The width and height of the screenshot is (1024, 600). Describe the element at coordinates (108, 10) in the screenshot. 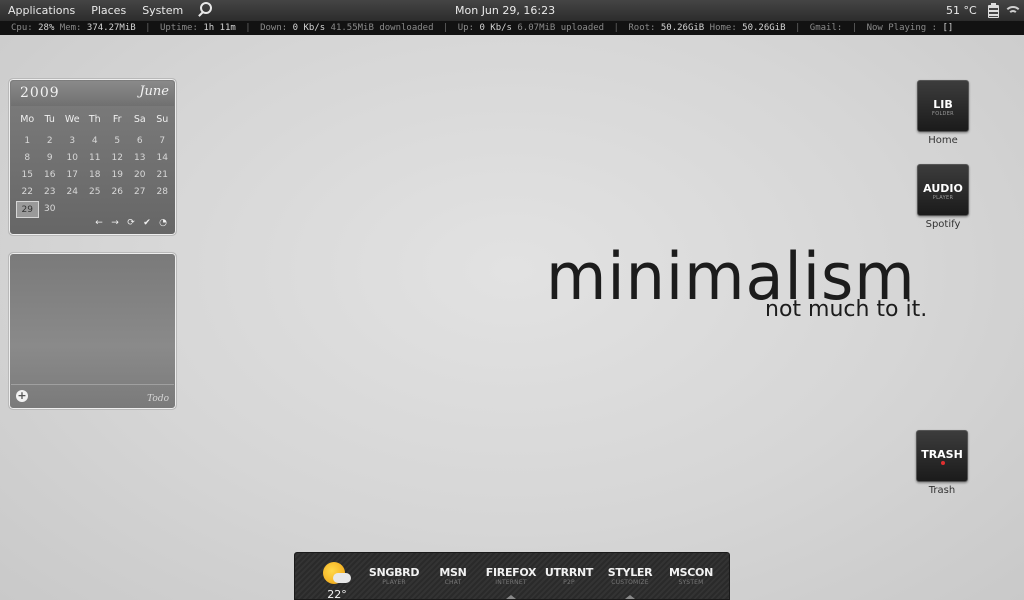

I see `places-menu: Places` at that location.